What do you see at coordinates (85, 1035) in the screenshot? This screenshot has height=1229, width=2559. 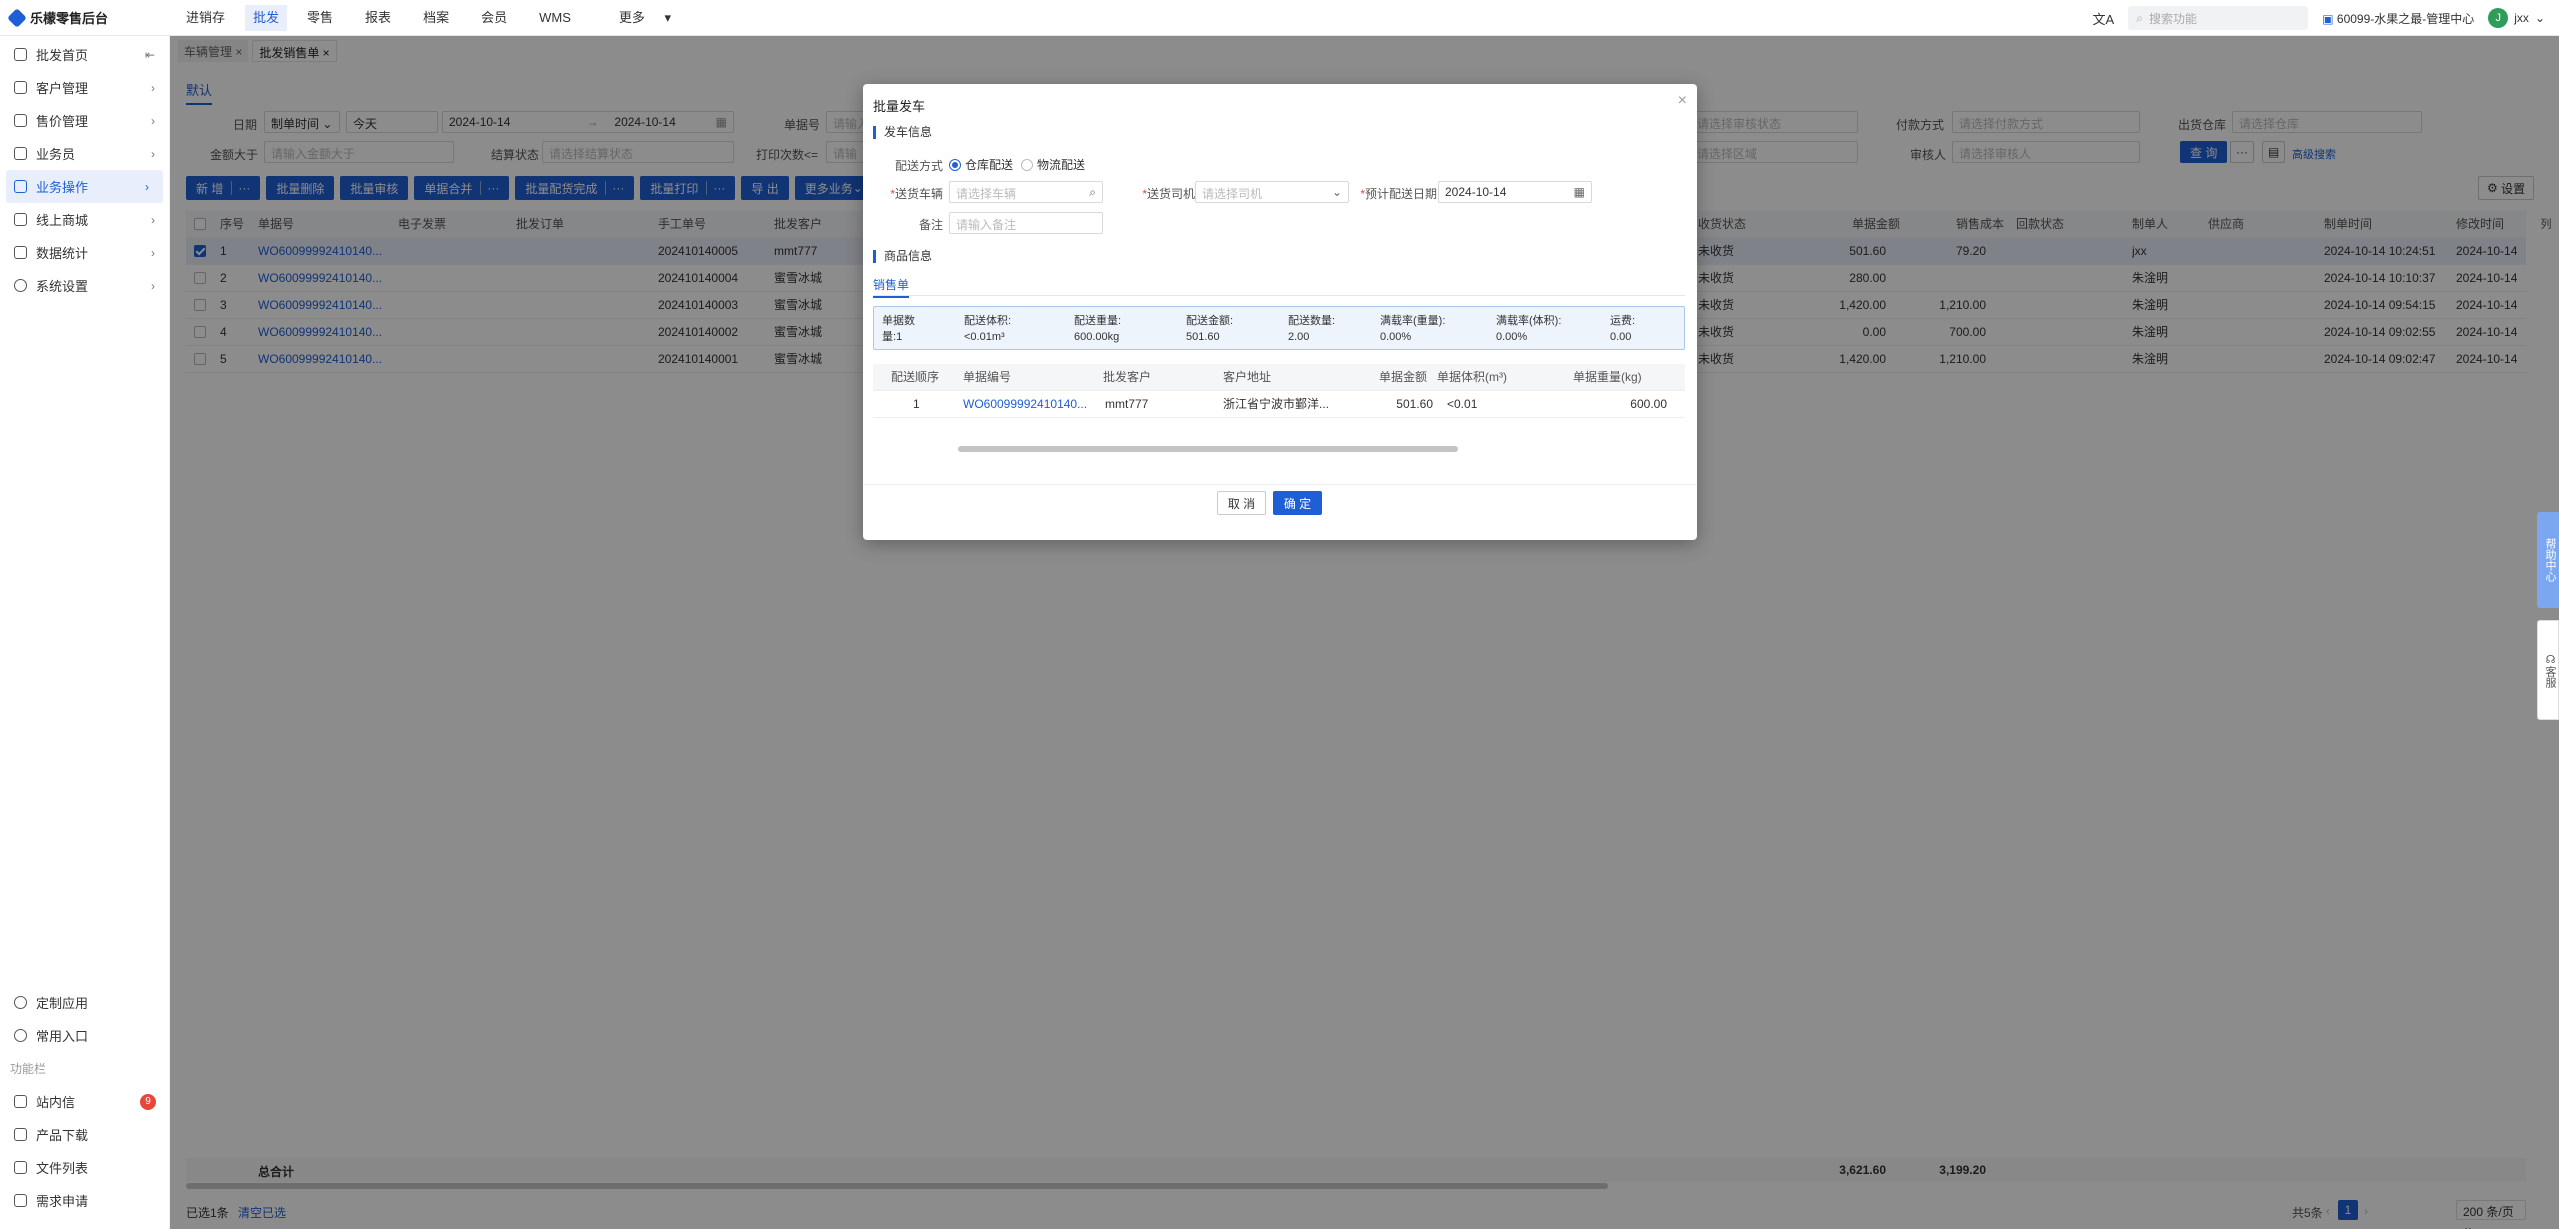 I see `sidebar-item-favorites: 常用入口` at bounding box center [85, 1035].